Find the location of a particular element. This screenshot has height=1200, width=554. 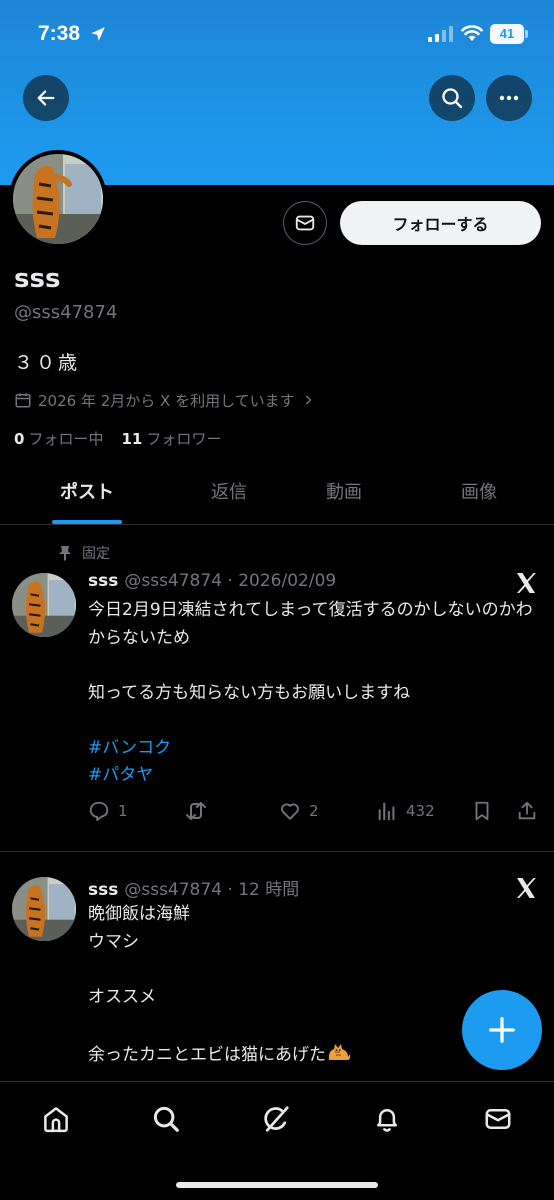

share-icon is located at coordinates (527, 810).